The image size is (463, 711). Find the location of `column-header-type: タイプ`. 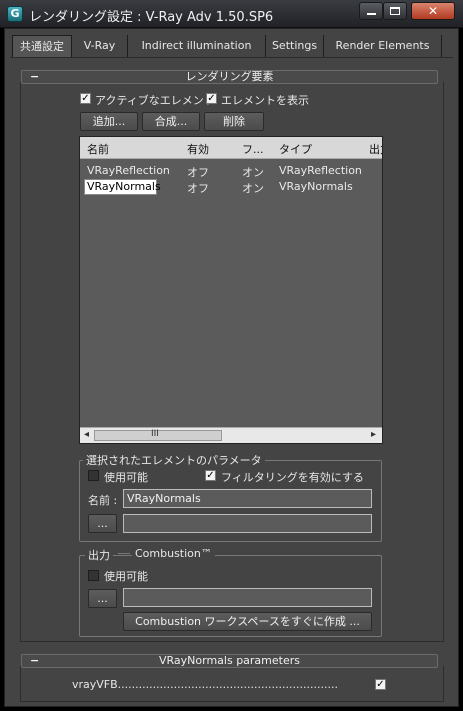

column-header-type: タイプ is located at coordinates (295, 149).